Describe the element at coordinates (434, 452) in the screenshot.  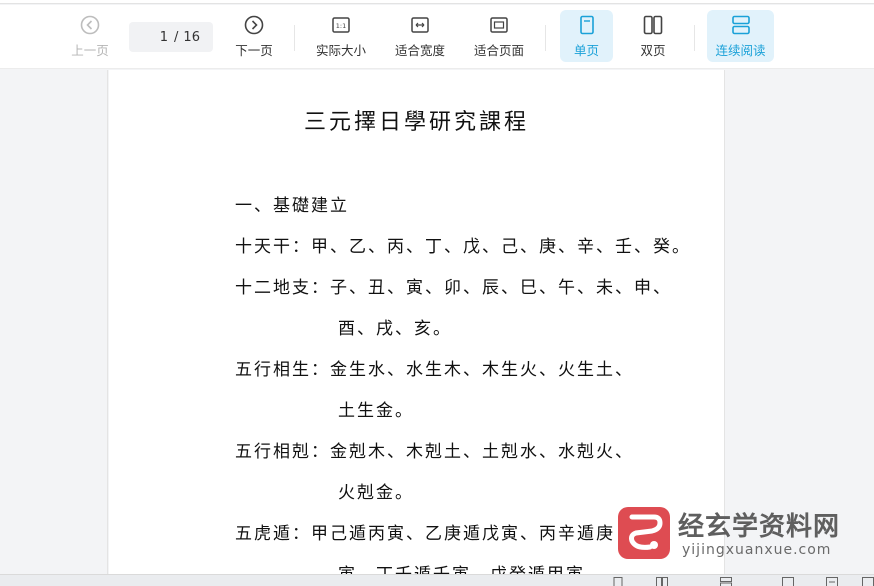
I see `document-line: 五行相剋：金剋木、木剋土、土剋水、水剋火、` at that location.